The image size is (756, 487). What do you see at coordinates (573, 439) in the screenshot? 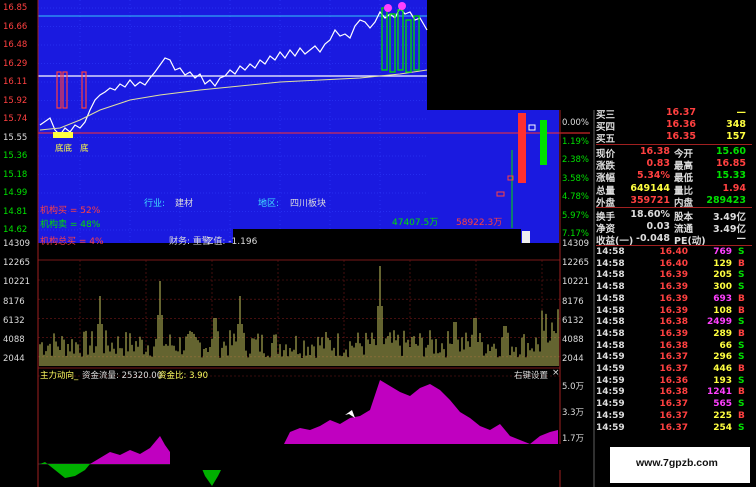
I see `fund-axis-tick: 1.7万` at bounding box center [573, 439].